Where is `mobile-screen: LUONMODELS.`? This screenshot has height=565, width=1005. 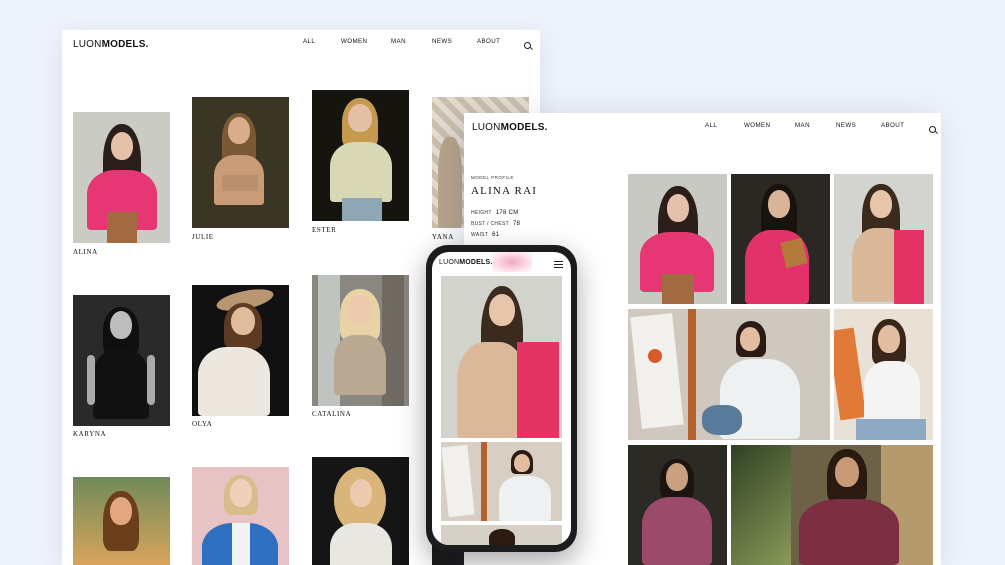 mobile-screen: LUONMODELS. is located at coordinates (501, 398).